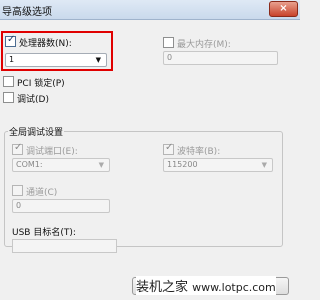  Describe the element at coordinates (12, 59) in the screenshot. I see `processor-value: 1` at that location.